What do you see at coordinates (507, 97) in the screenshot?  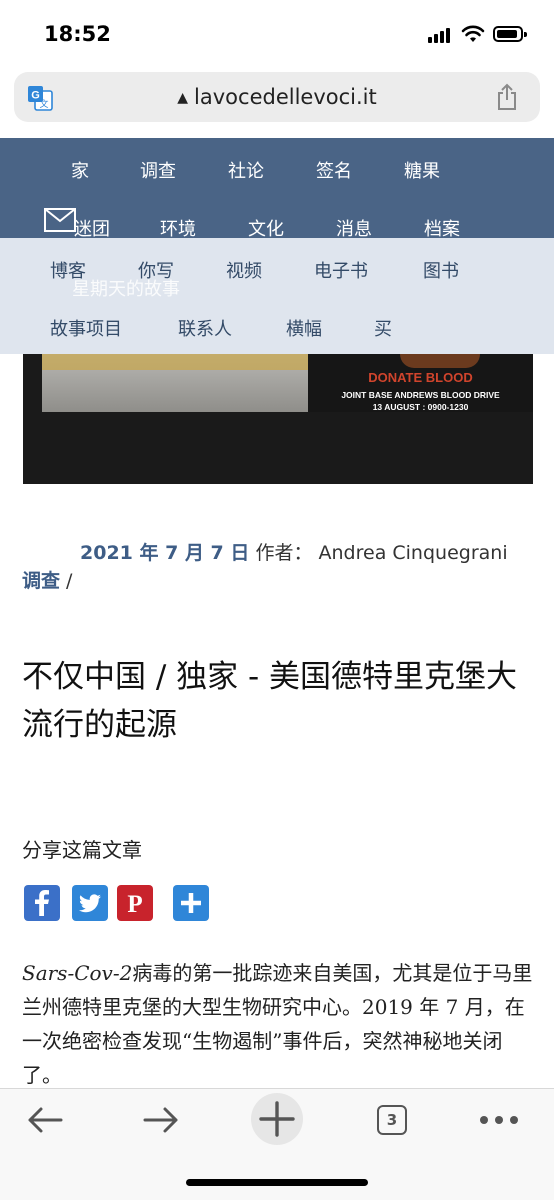 I see `share-icon` at bounding box center [507, 97].